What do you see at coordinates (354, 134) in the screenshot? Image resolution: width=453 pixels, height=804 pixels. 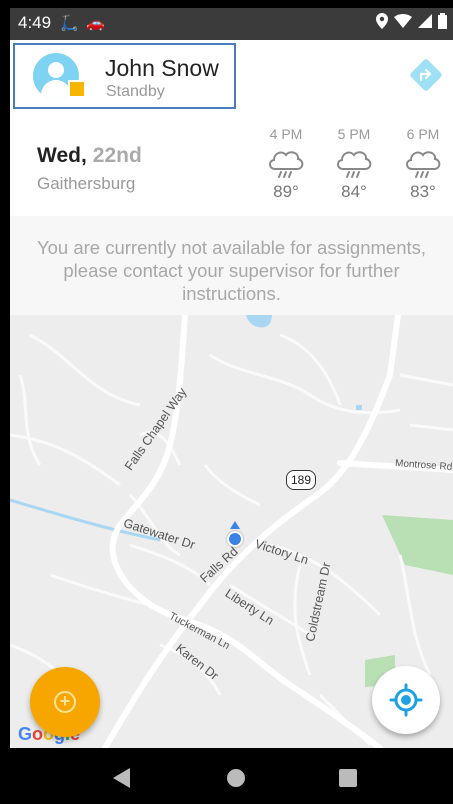 I see `forecast-time: 5 PM` at bounding box center [354, 134].